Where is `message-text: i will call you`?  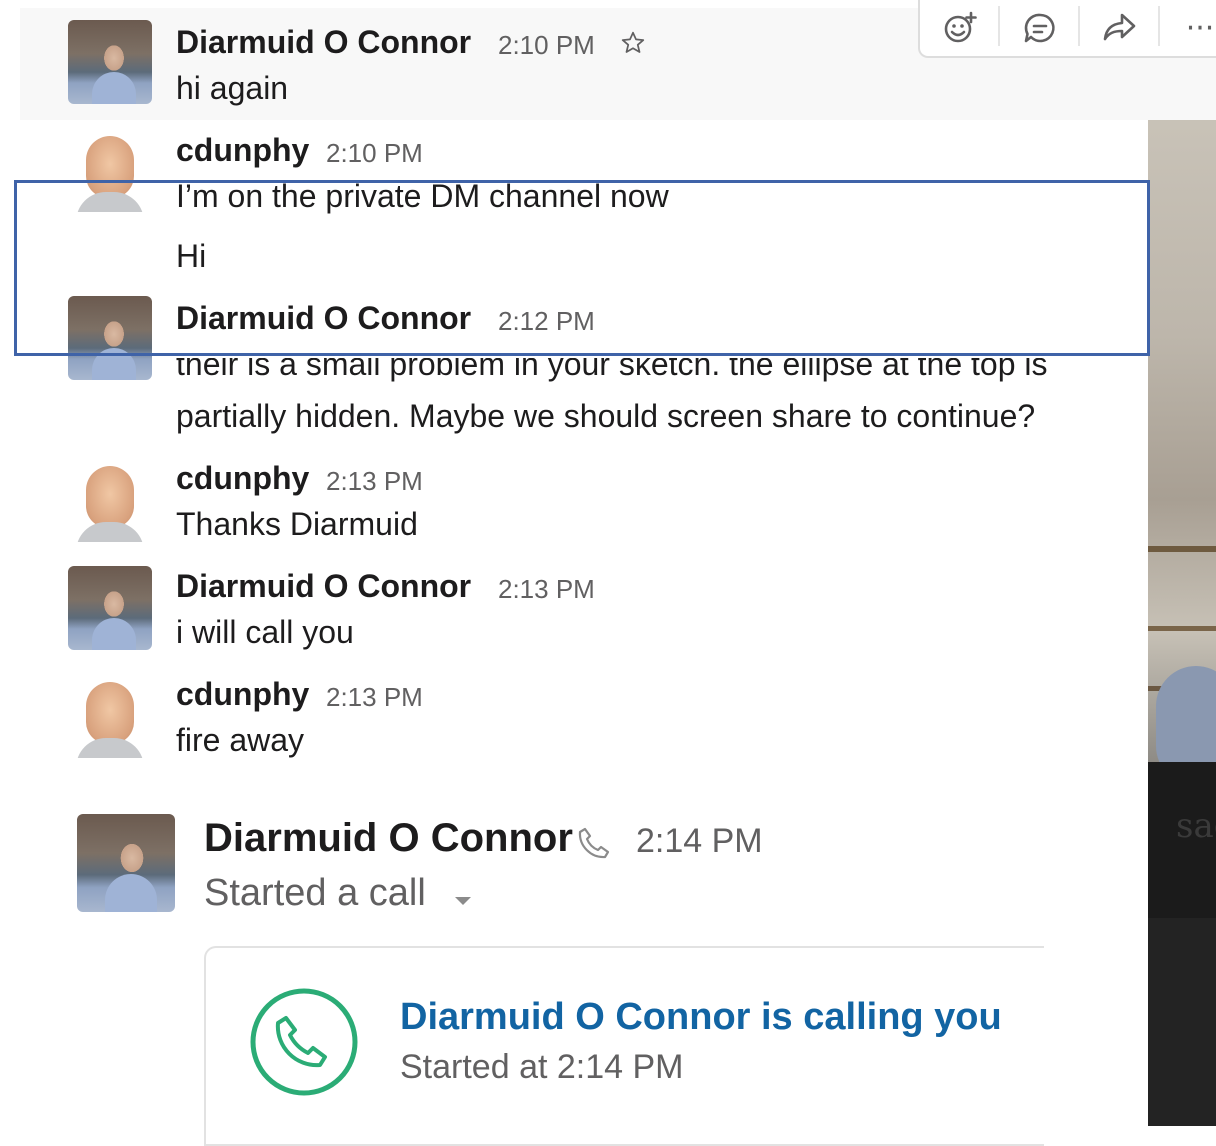 message-text: i will call you is located at coordinates (265, 632).